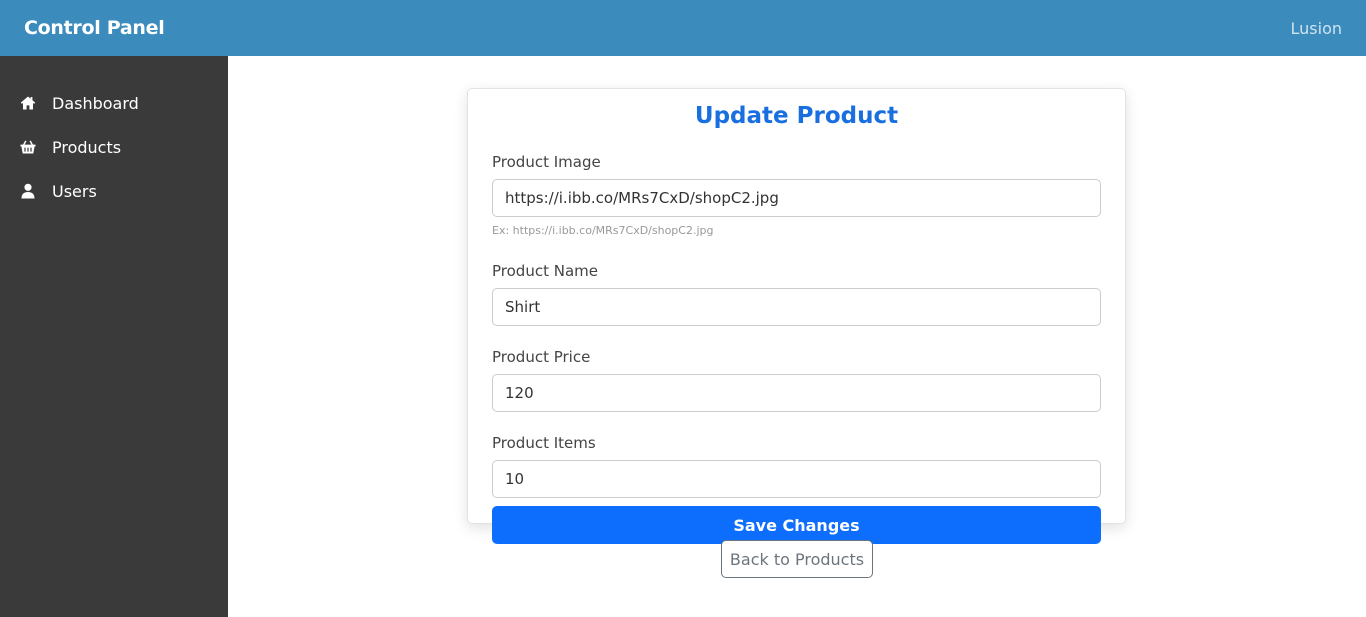  I want to click on product-name-label: Product Name, so click(545, 271).